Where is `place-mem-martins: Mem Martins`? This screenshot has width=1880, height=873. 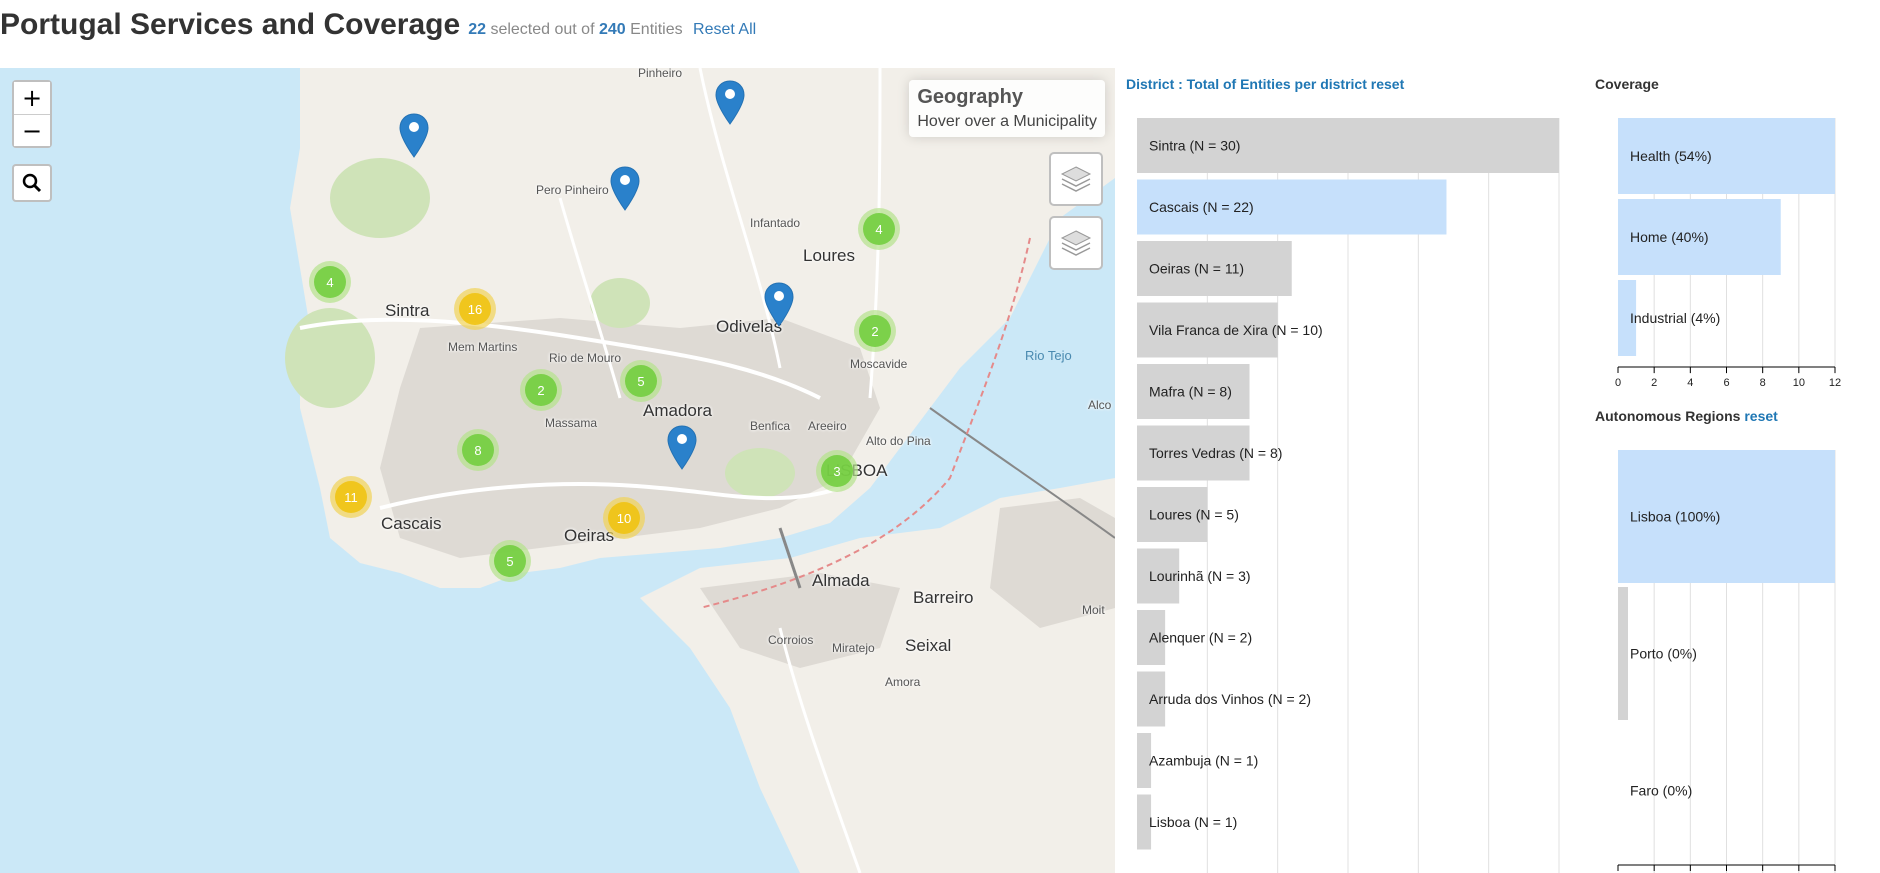 place-mem-martins: Mem Martins is located at coordinates (483, 347).